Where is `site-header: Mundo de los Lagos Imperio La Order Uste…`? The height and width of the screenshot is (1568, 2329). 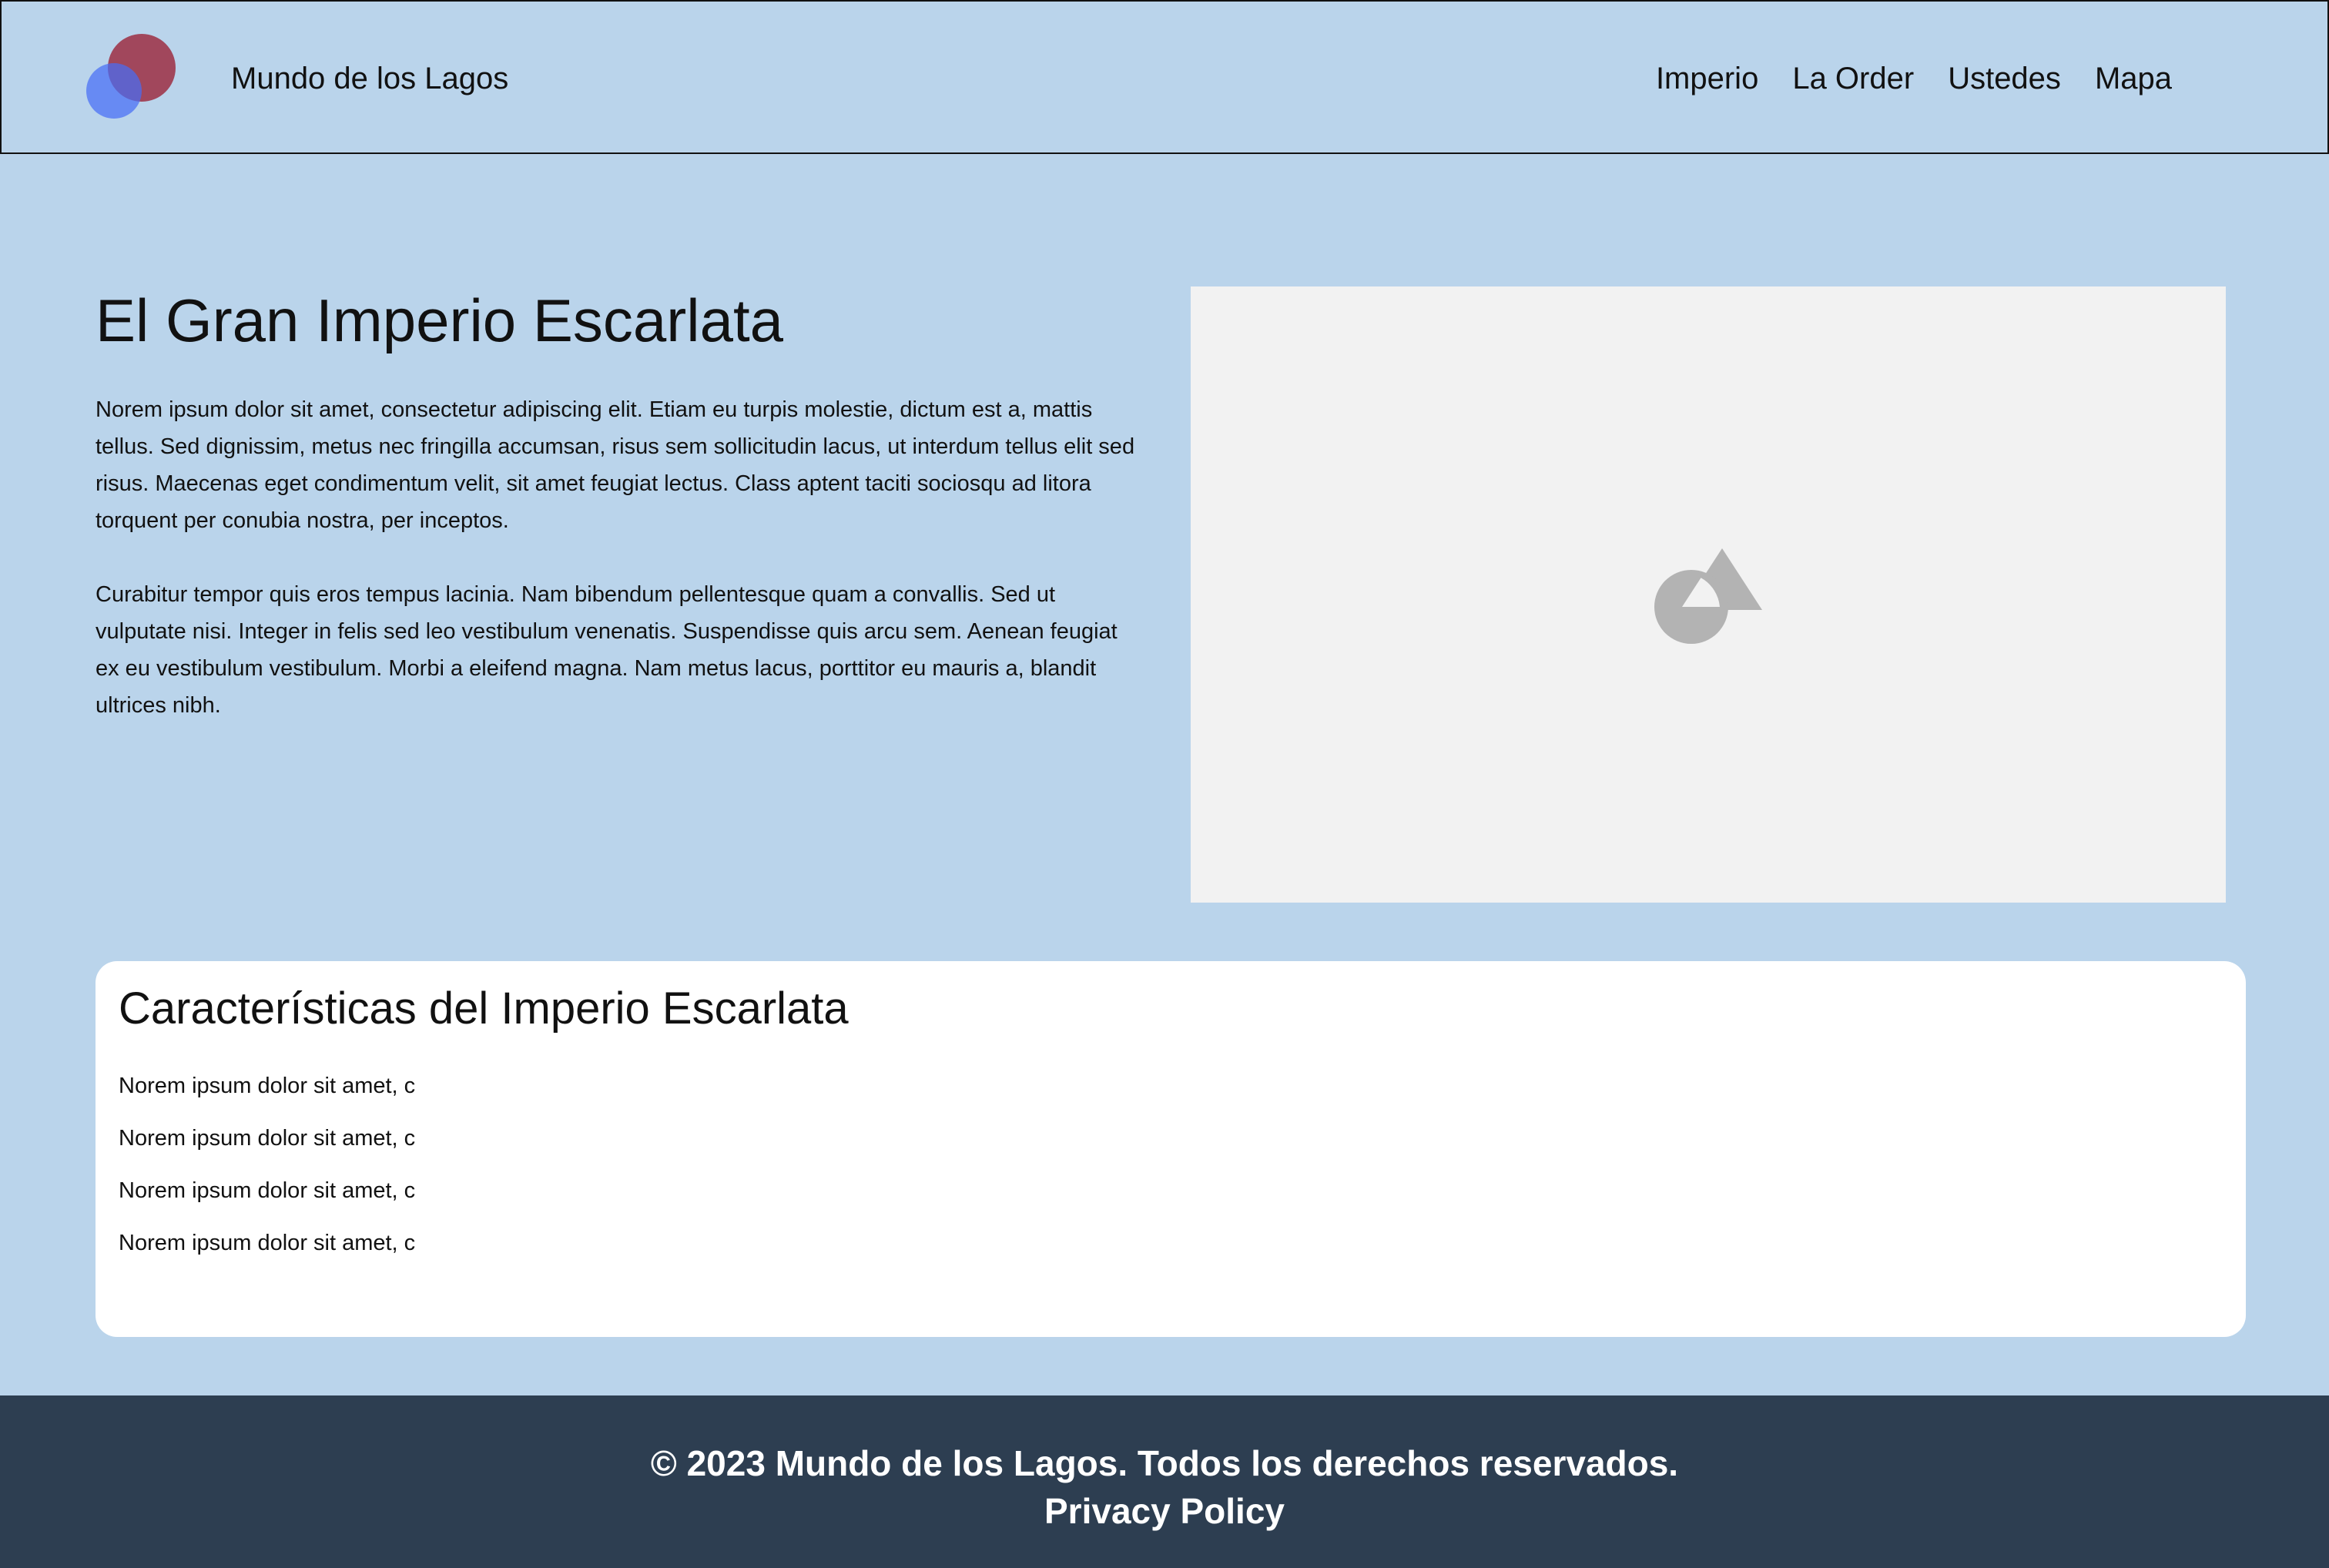 site-header: Mundo de los Lagos Imperio La Order Uste… is located at coordinates (1164, 77).